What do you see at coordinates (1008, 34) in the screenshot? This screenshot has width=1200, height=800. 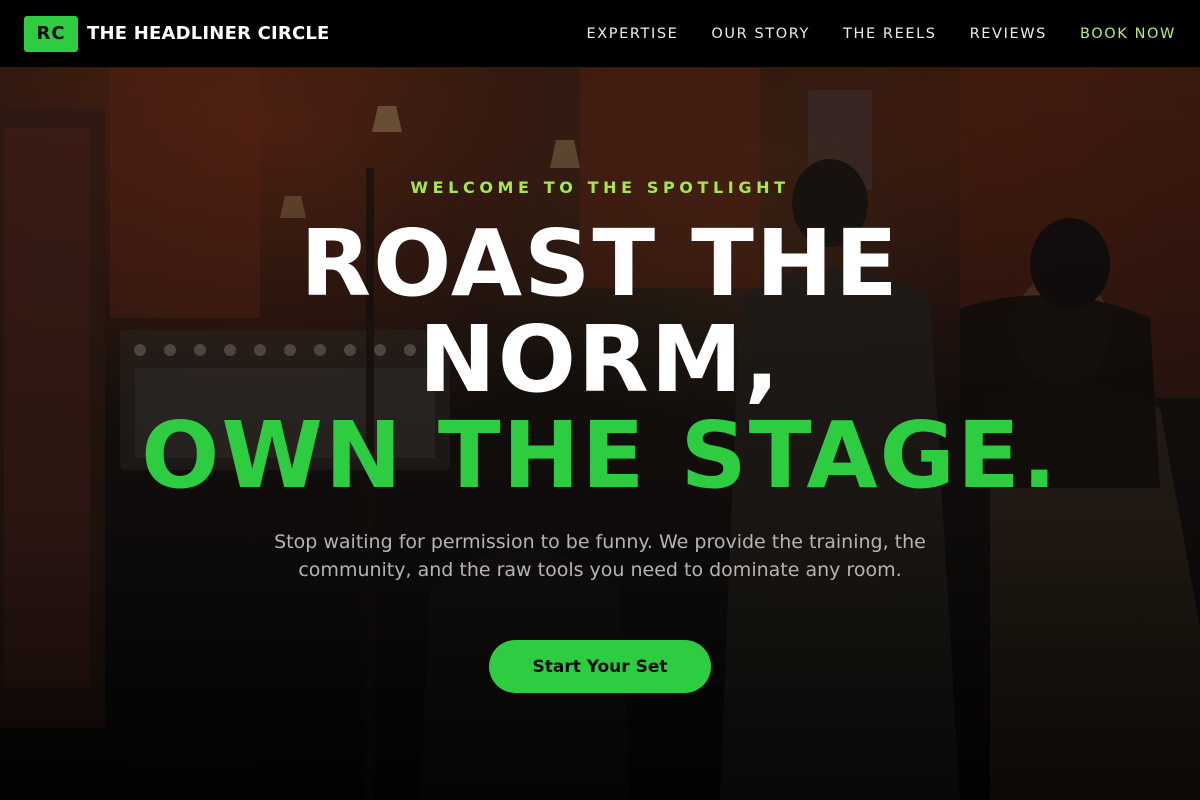 I see `nav-link-reviews: REVIEWS` at bounding box center [1008, 34].